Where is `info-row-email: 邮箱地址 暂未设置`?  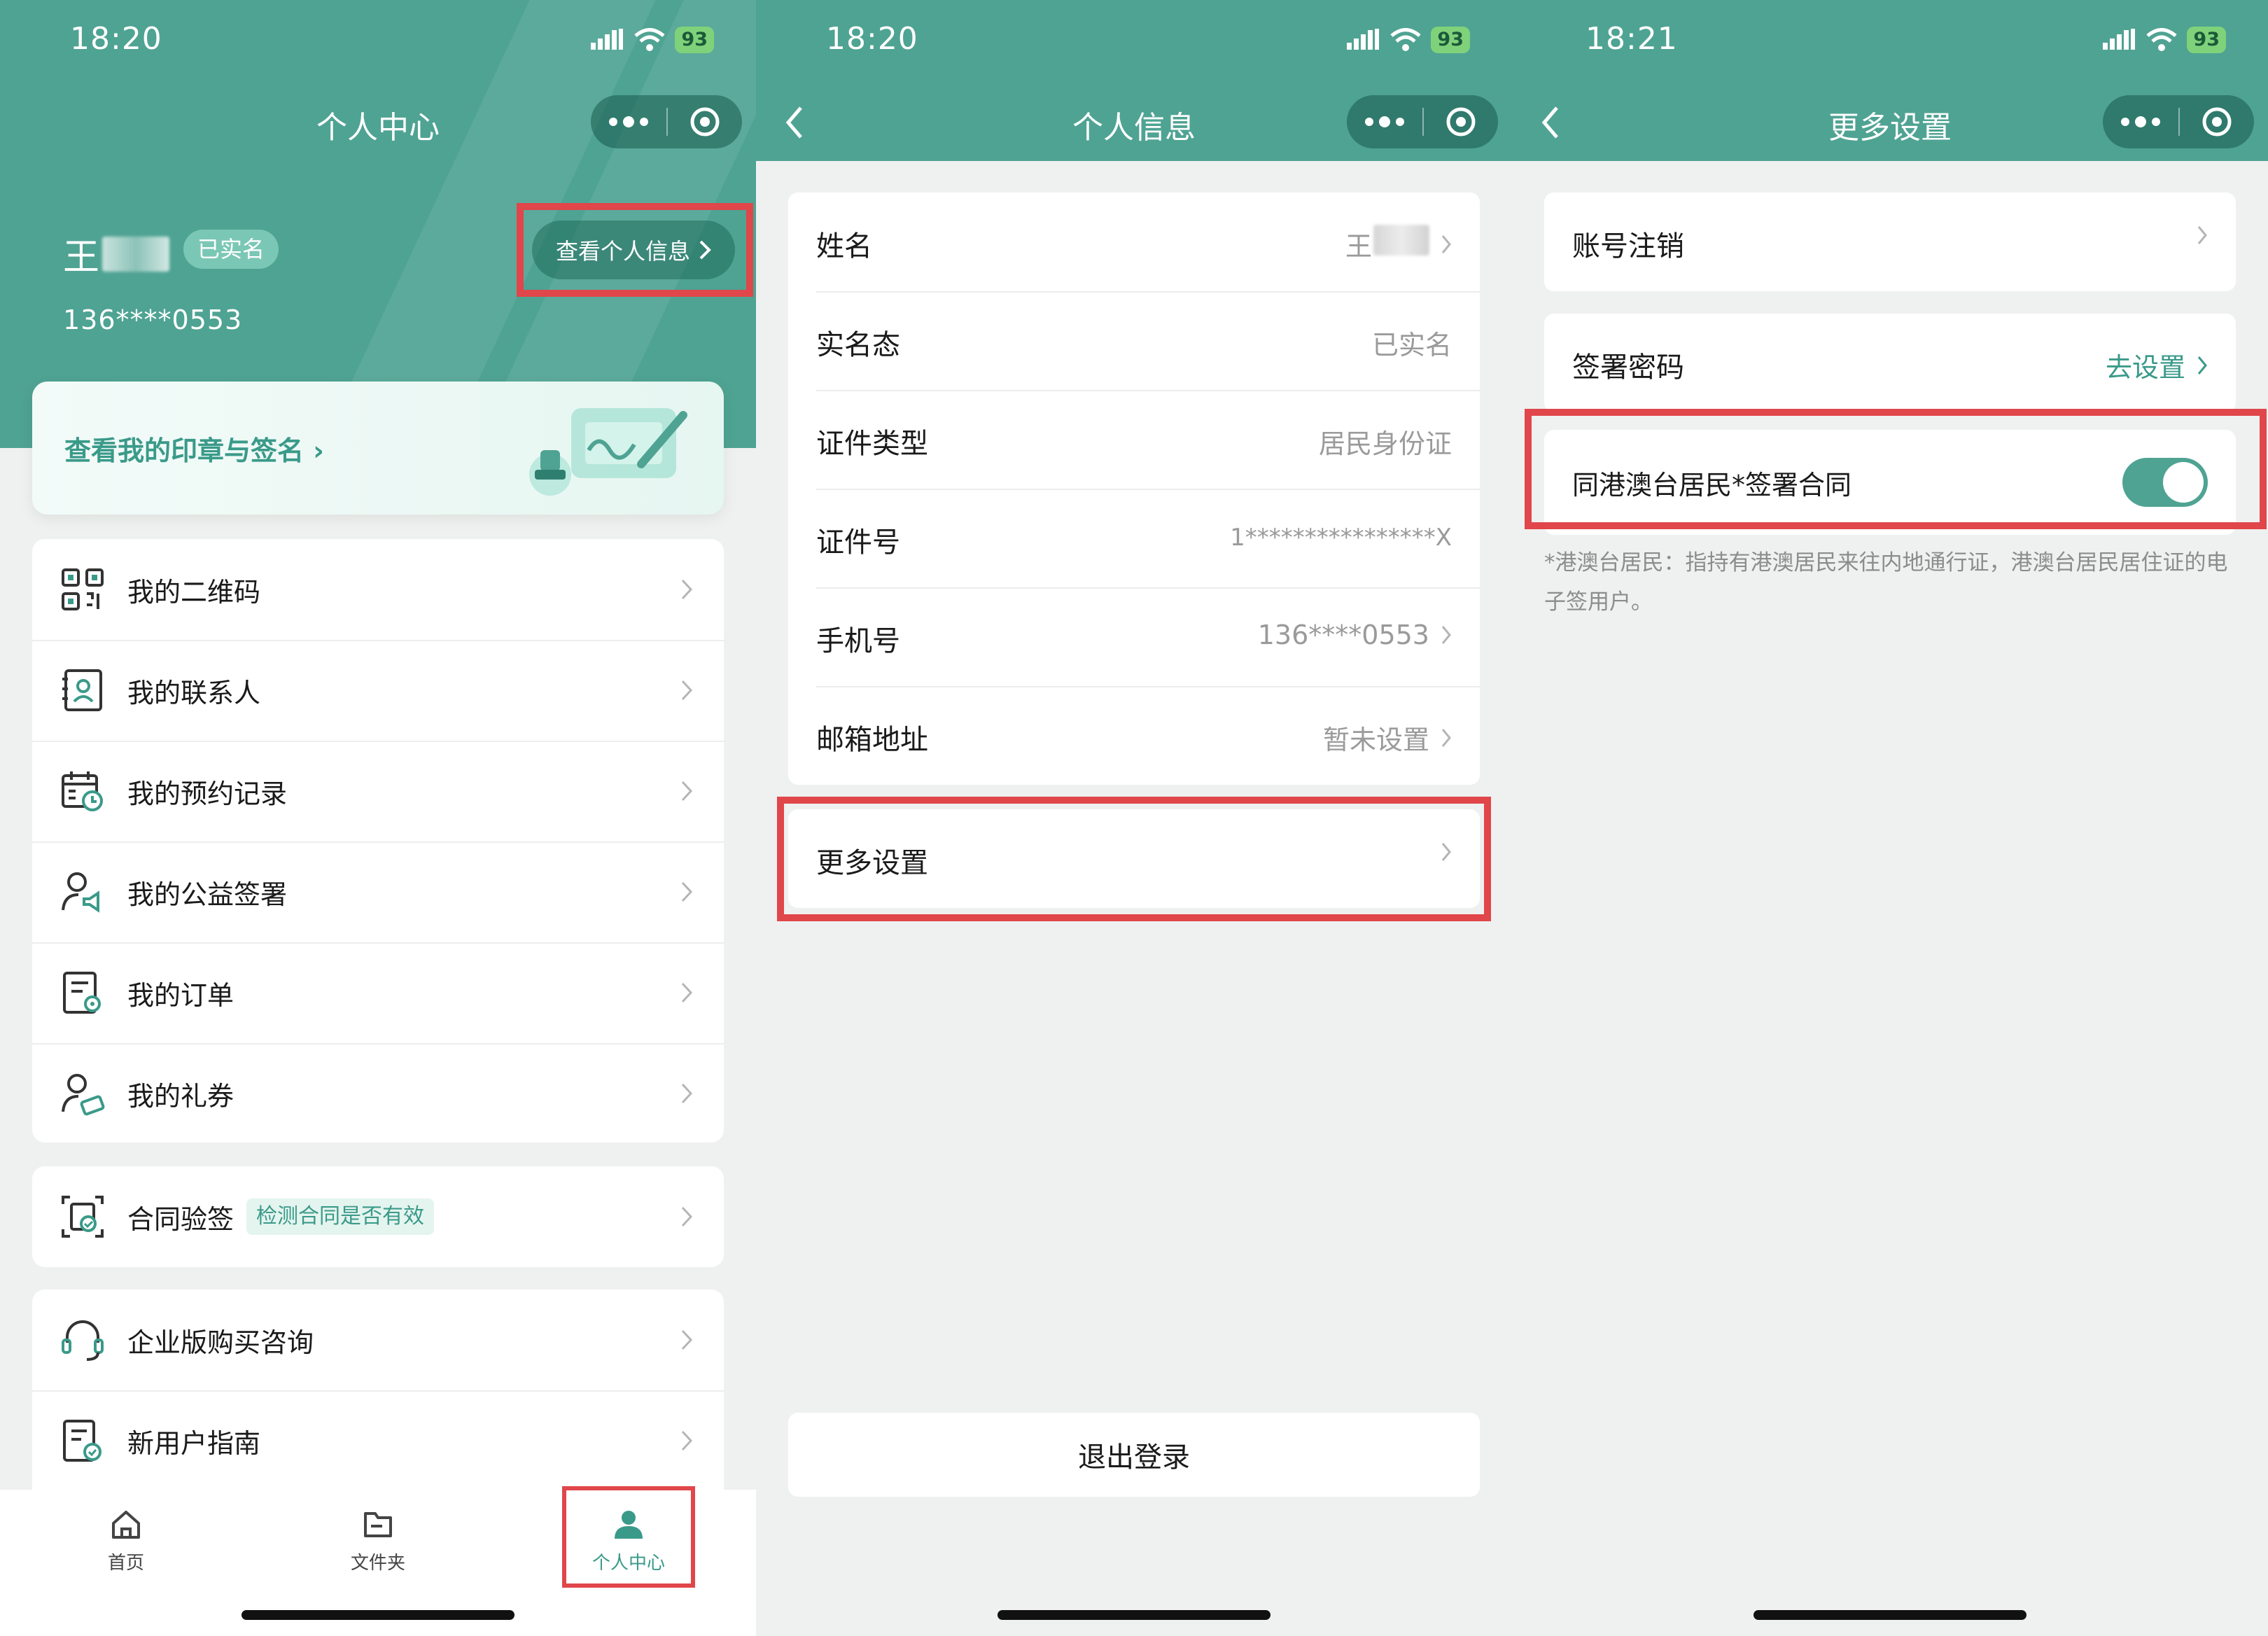 info-row-email: 邮箱地址 暂未设置 is located at coordinates (1134, 735).